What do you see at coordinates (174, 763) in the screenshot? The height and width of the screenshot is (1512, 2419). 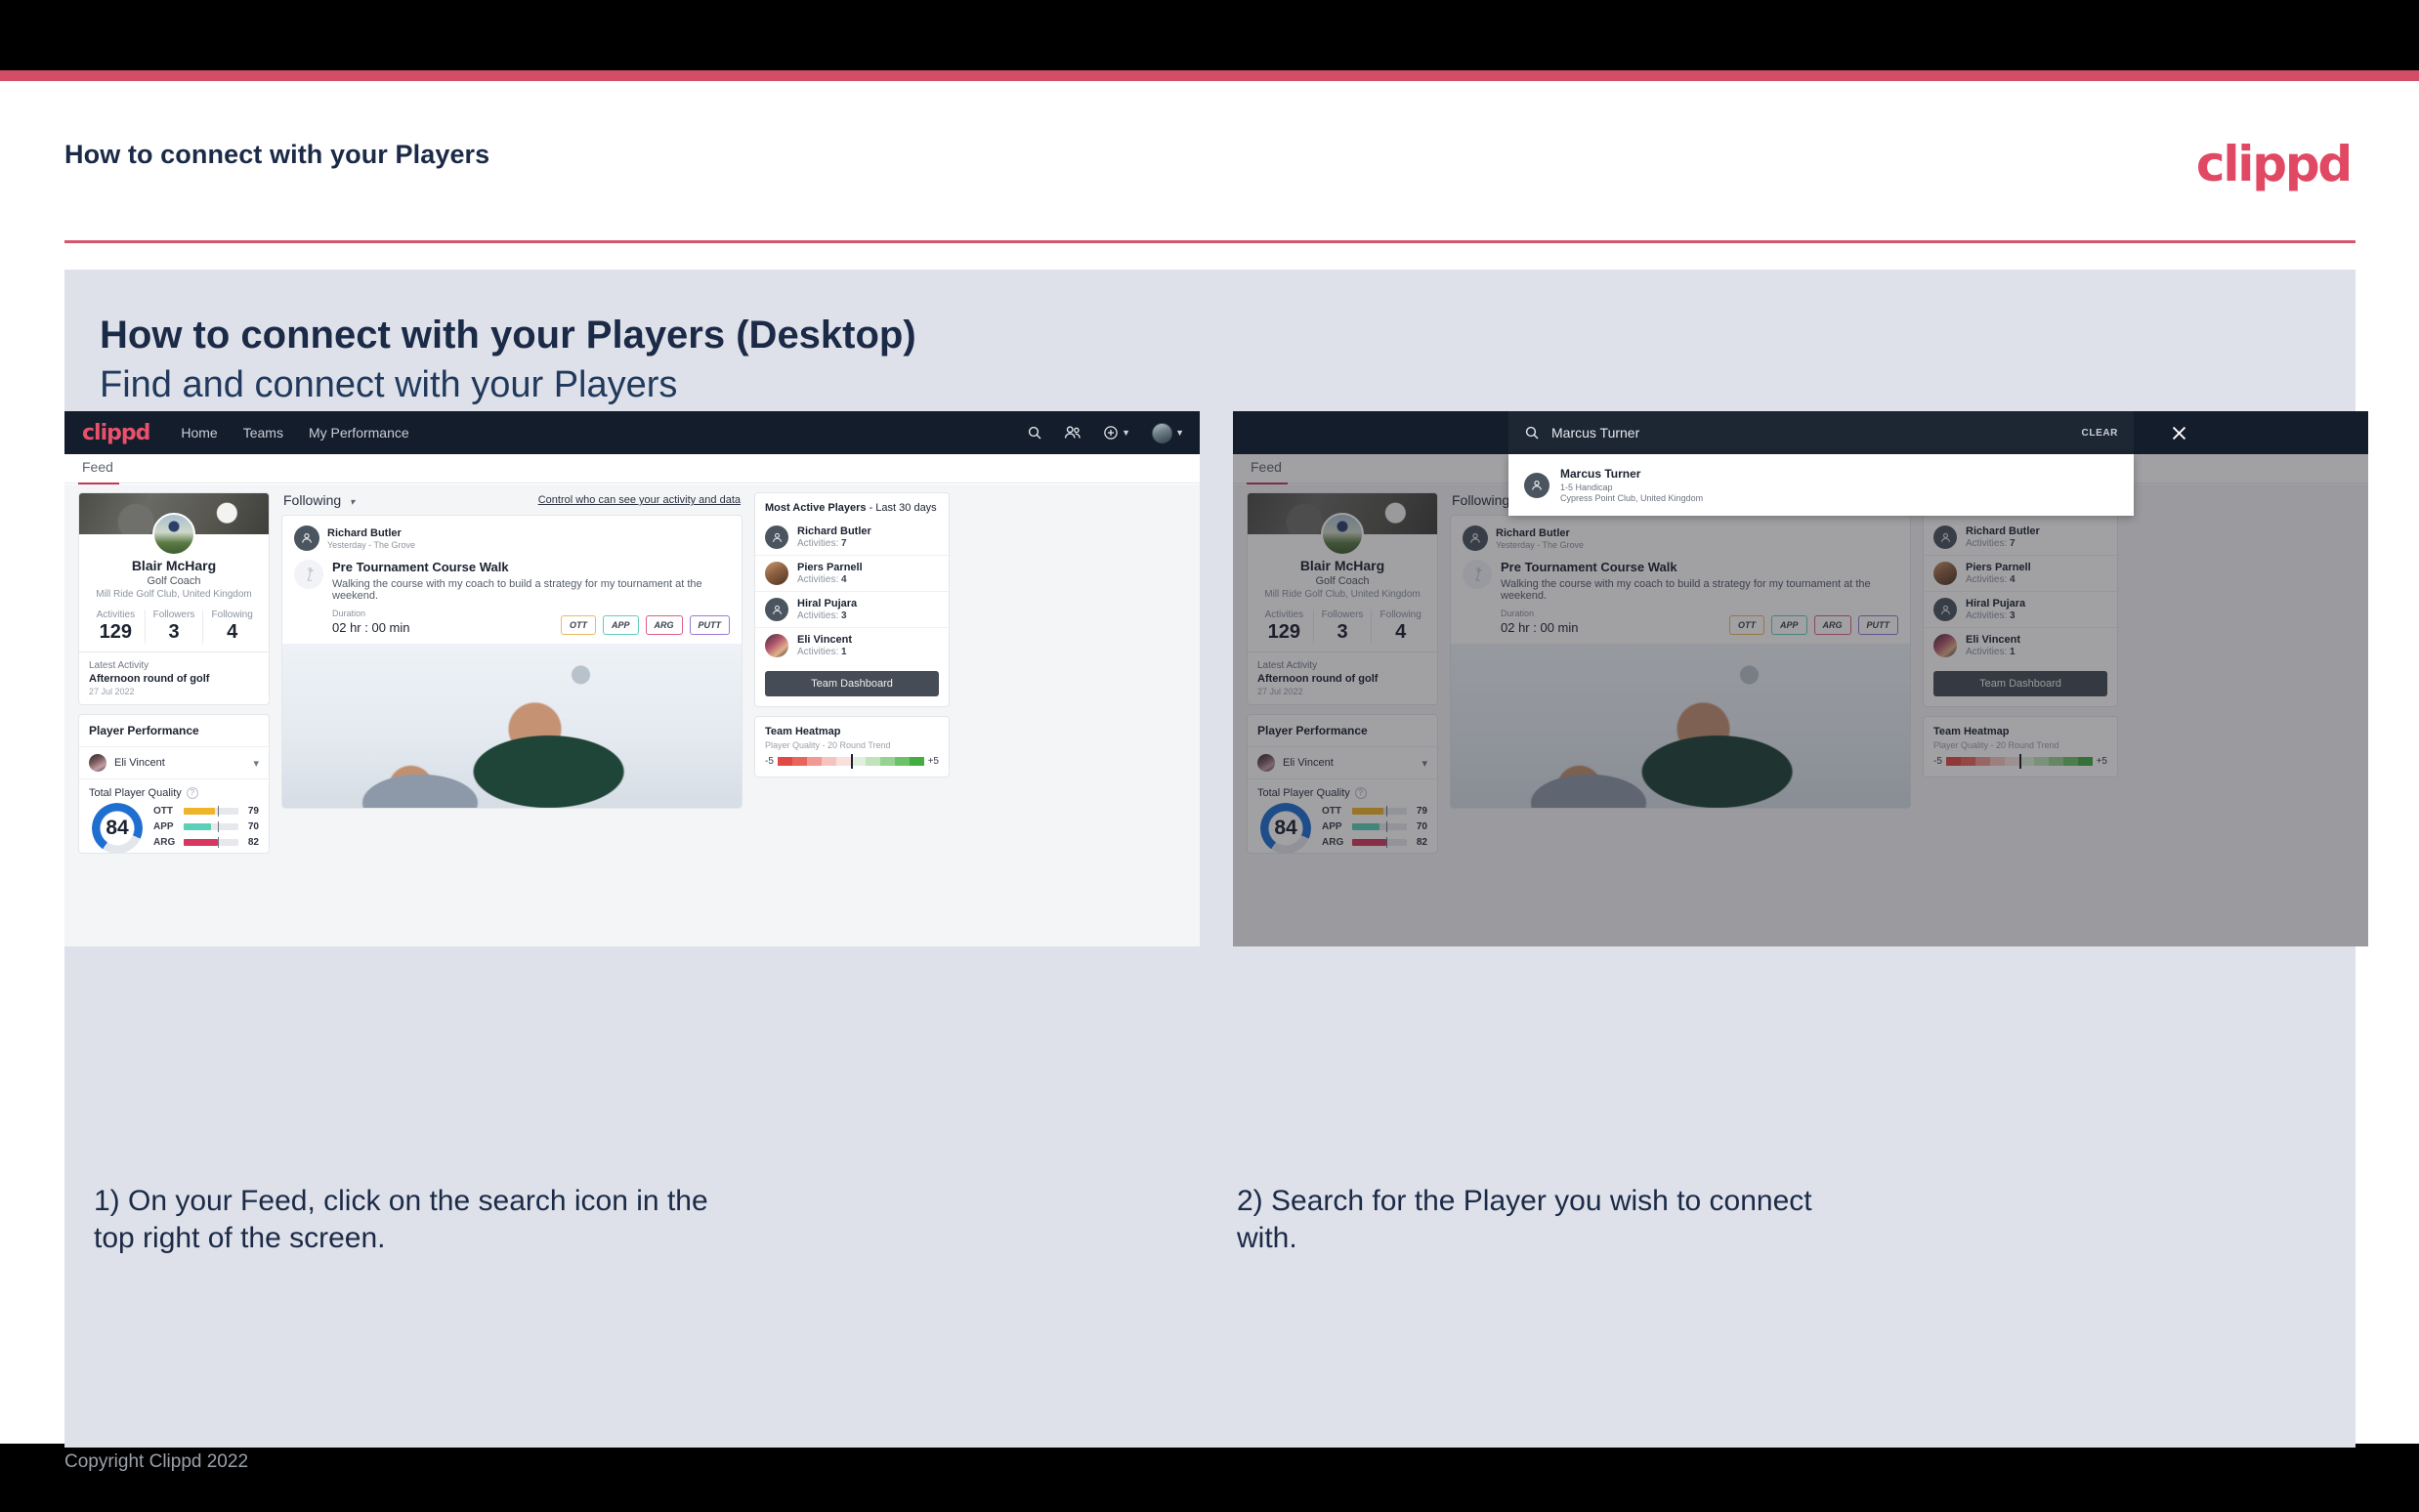 I see `player-select: Eli Vincent ▾` at bounding box center [174, 763].